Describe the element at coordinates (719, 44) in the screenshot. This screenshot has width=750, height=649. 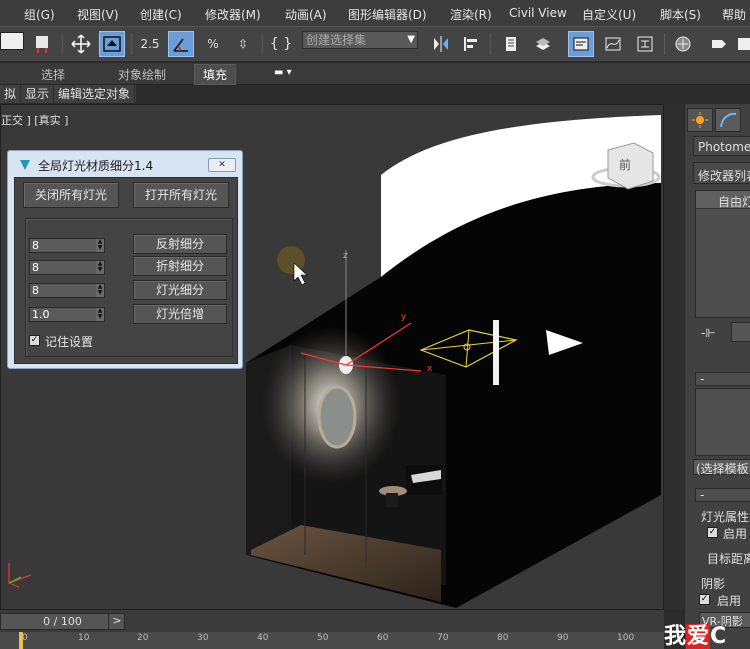
I see `render-setup-icon` at that location.